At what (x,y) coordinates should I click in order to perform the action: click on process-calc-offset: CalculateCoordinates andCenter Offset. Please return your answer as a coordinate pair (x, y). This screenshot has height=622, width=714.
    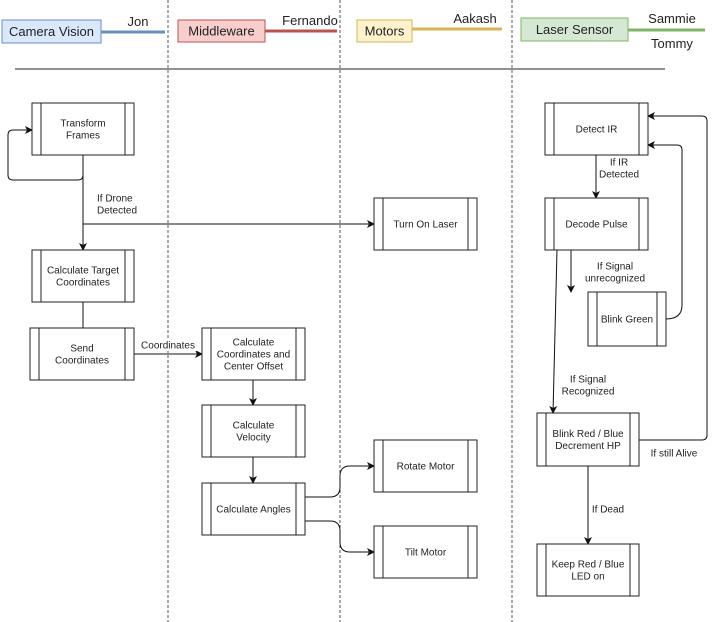
    Looking at the image, I should click on (253, 354).